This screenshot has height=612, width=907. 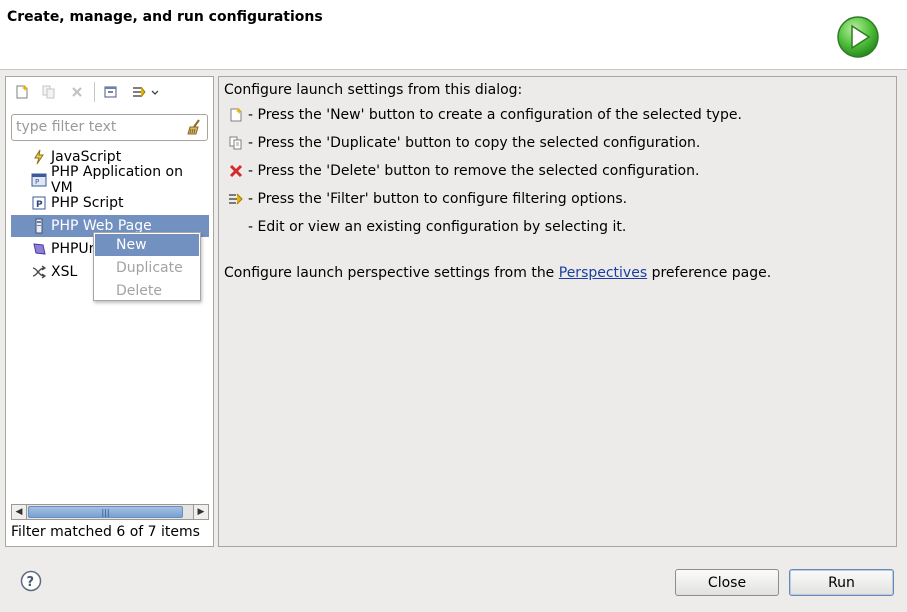 I want to click on new-config-icon, so click(x=22, y=92).